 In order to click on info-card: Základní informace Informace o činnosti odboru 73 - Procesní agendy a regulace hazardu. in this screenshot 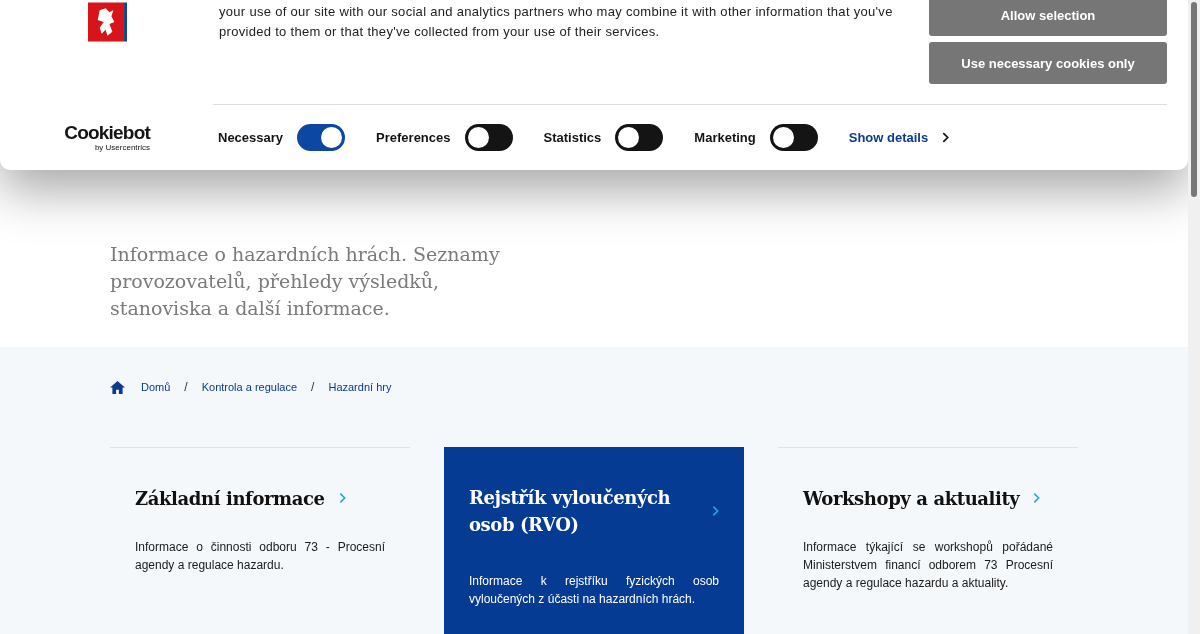, I will do `click(260, 540)`.